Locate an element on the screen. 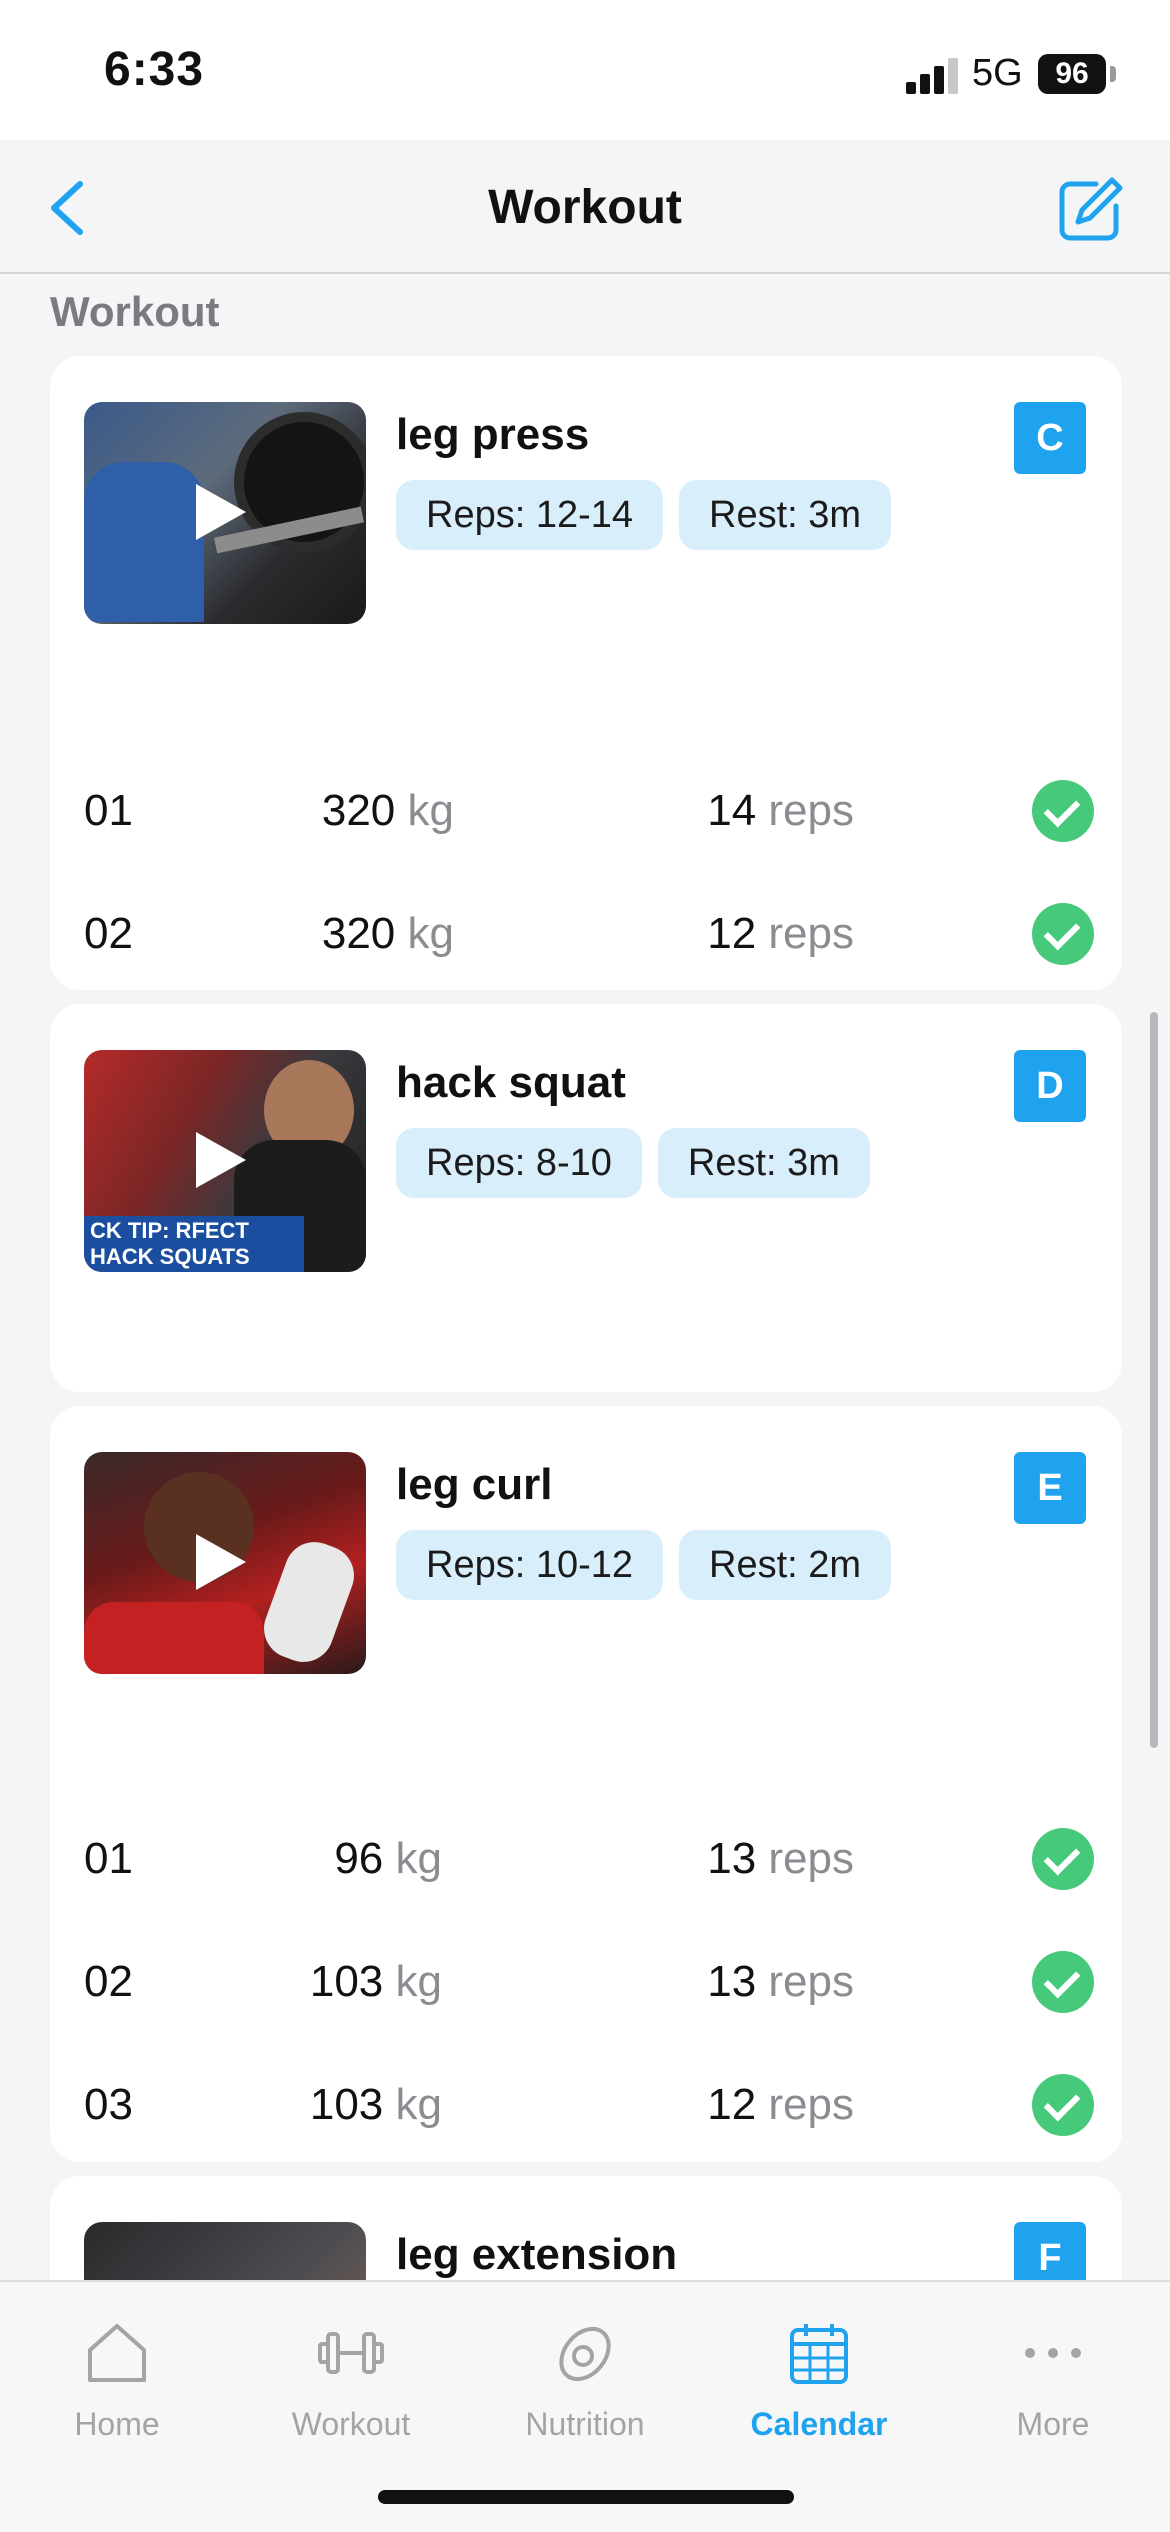  scrollbar is located at coordinates (1154, 1380).